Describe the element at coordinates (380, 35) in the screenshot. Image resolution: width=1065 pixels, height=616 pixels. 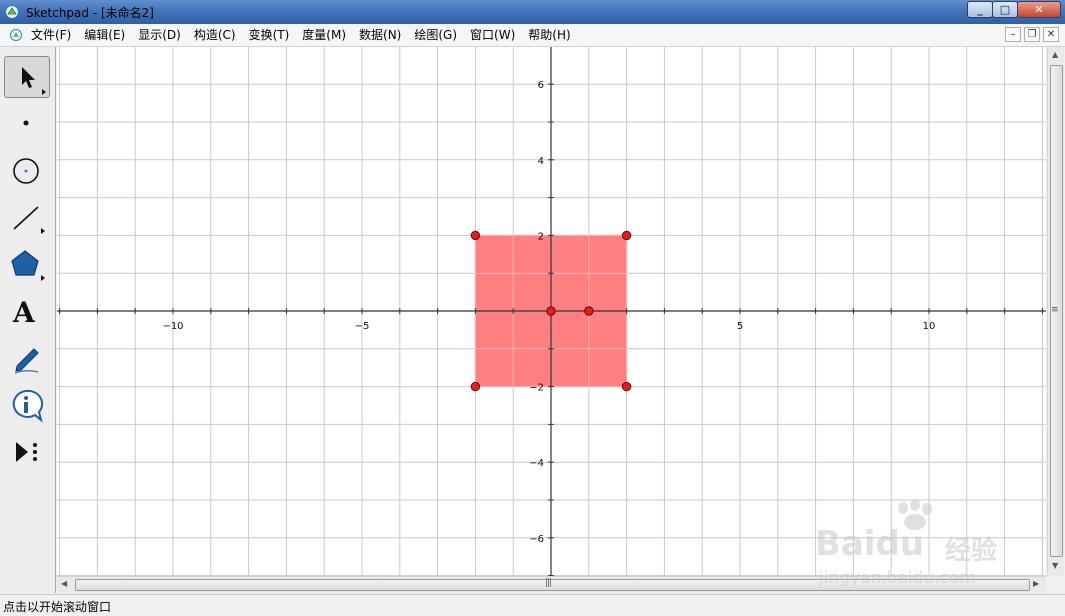
I see `menu-item-6: 数据(N)` at that location.